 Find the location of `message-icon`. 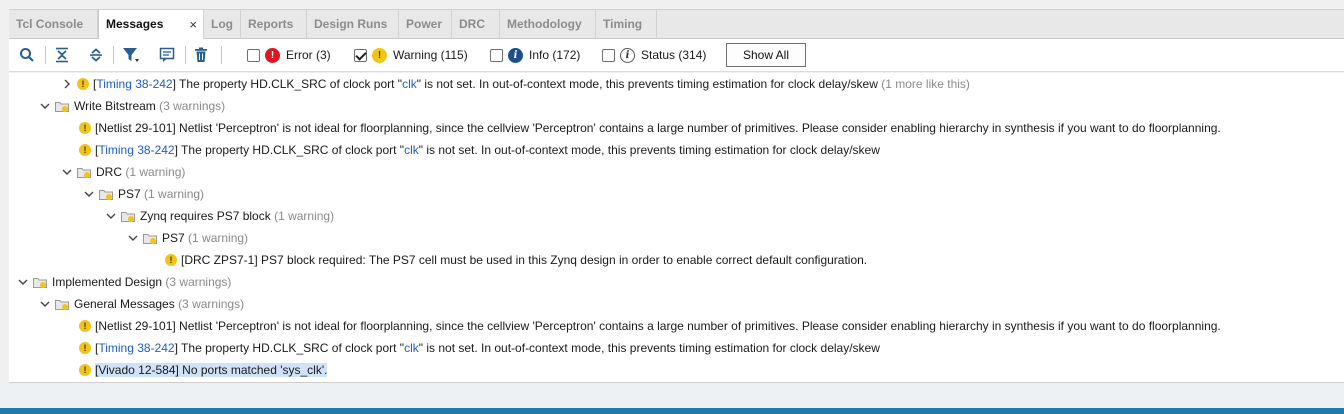

message-icon is located at coordinates (167, 55).